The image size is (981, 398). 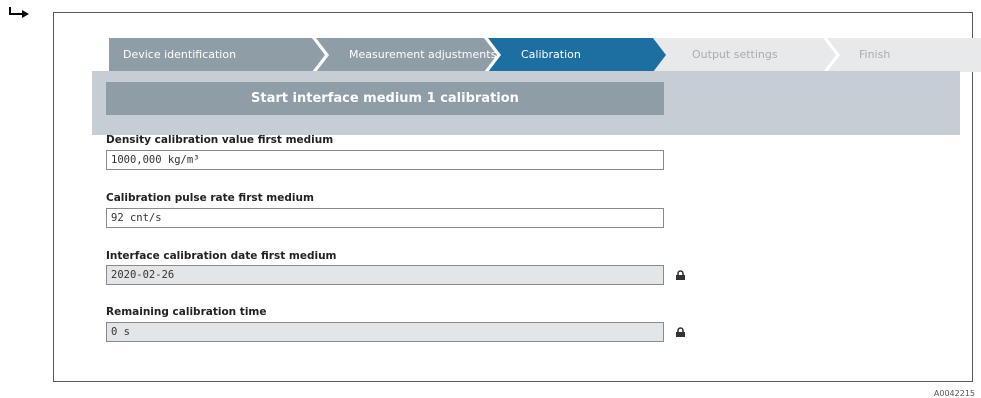 What do you see at coordinates (385, 218) in the screenshot?
I see `pulse-rate-input: 92 cnt/s` at bounding box center [385, 218].